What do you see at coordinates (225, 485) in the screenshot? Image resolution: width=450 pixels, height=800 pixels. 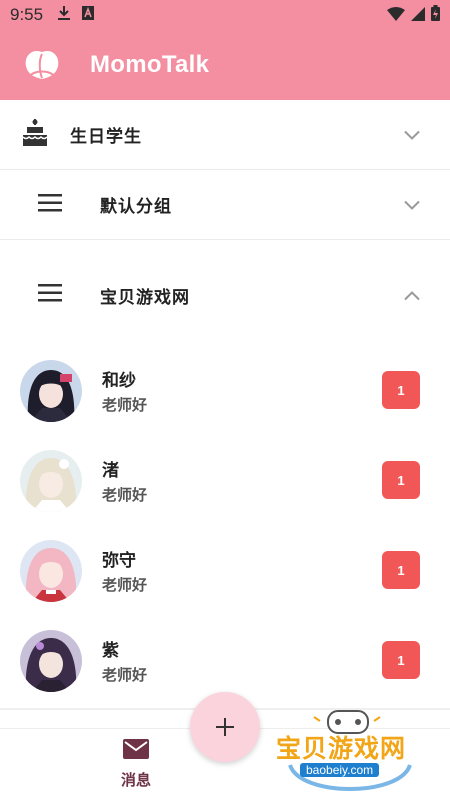 I see `contact-item: 渚 老师好 1` at bounding box center [225, 485].